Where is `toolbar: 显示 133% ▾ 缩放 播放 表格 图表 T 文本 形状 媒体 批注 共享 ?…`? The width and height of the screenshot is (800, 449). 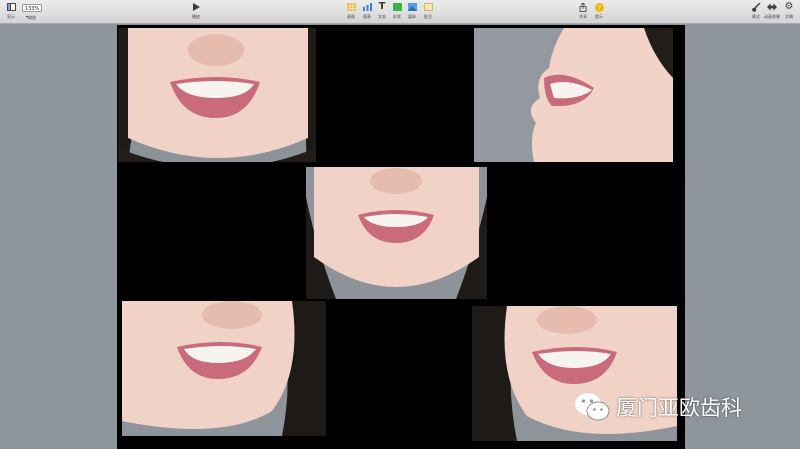
toolbar: 显示 133% ▾ 缩放 播放 表格 图表 T 文本 形状 媒体 批注 共享 ?… is located at coordinates (400, 12).